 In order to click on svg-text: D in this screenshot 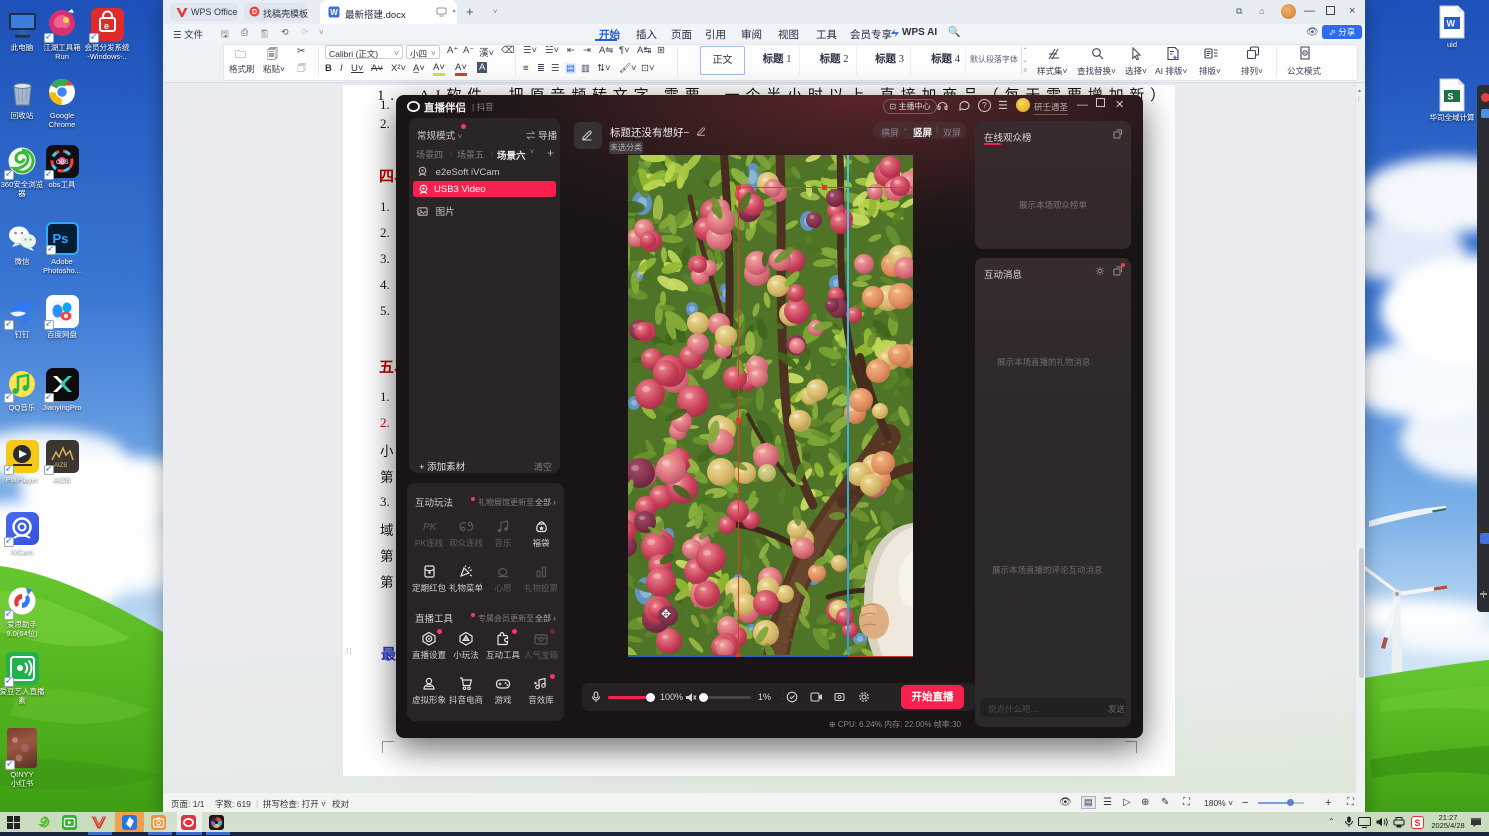, I will do `click(254, 12)`.